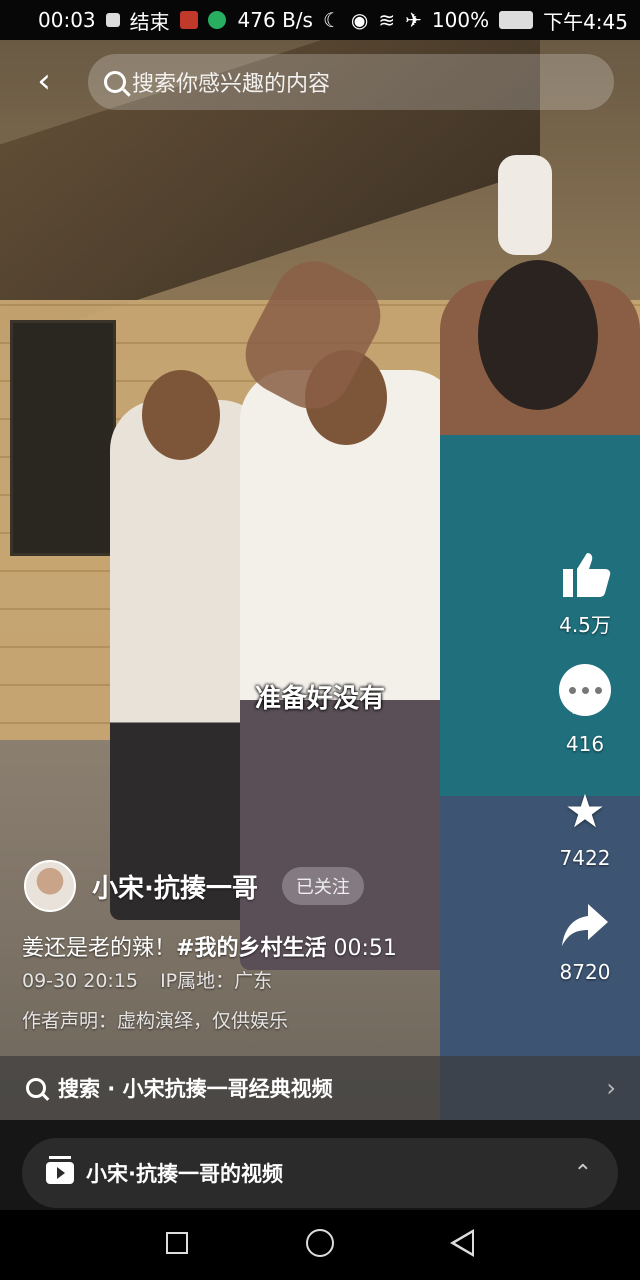  Describe the element at coordinates (585, 777) in the screenshot. I see `action-column: 4.5万 416 ★ 7422 8720` at that location.